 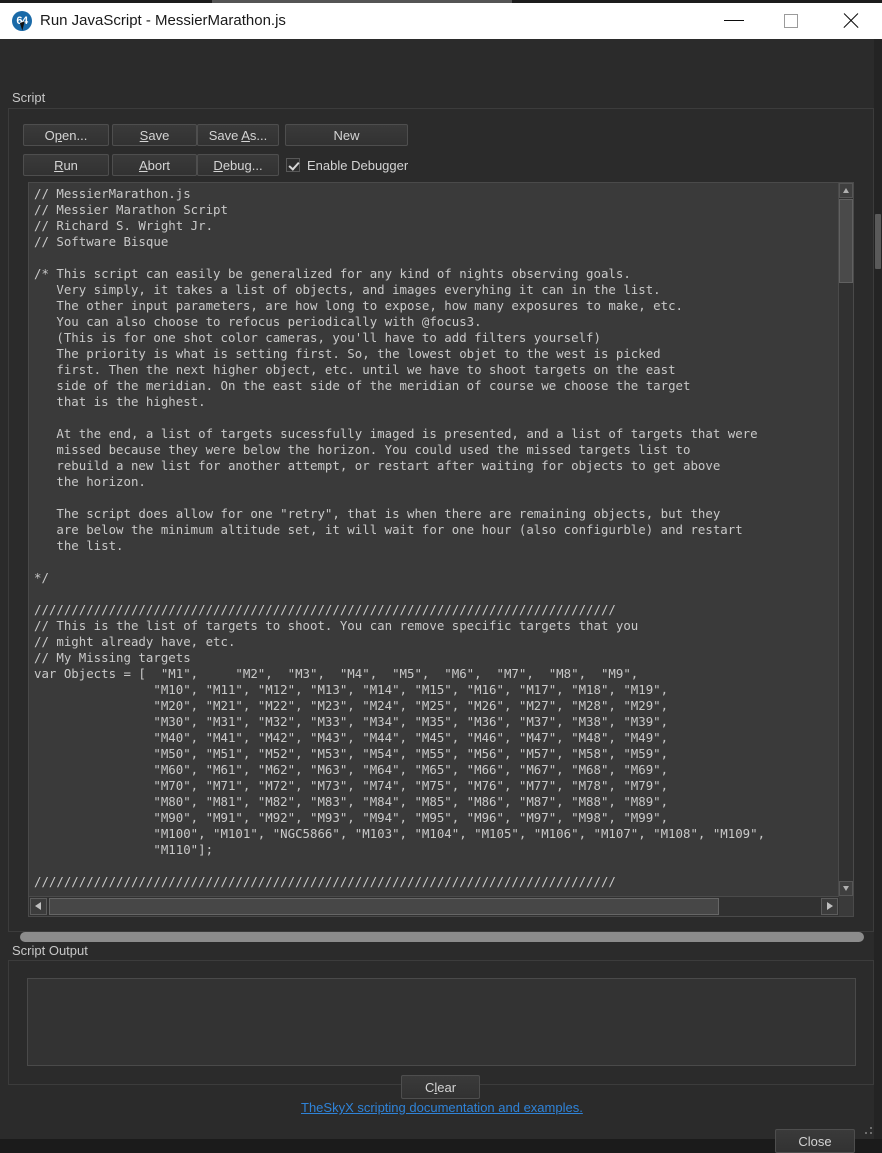 I want to click on abort-label-post: bort, so click(x=159, y=165).